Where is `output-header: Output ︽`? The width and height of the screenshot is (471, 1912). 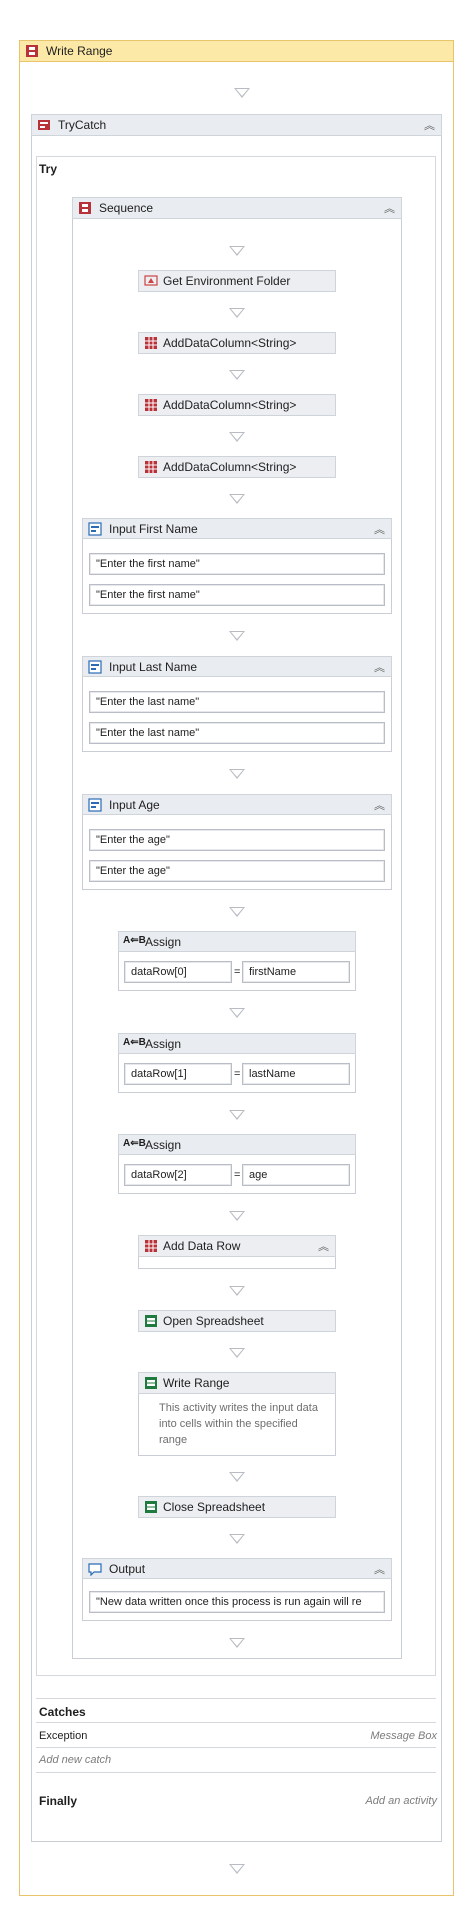 output-header: Output ︽ is located at coordinates (237, 1568).